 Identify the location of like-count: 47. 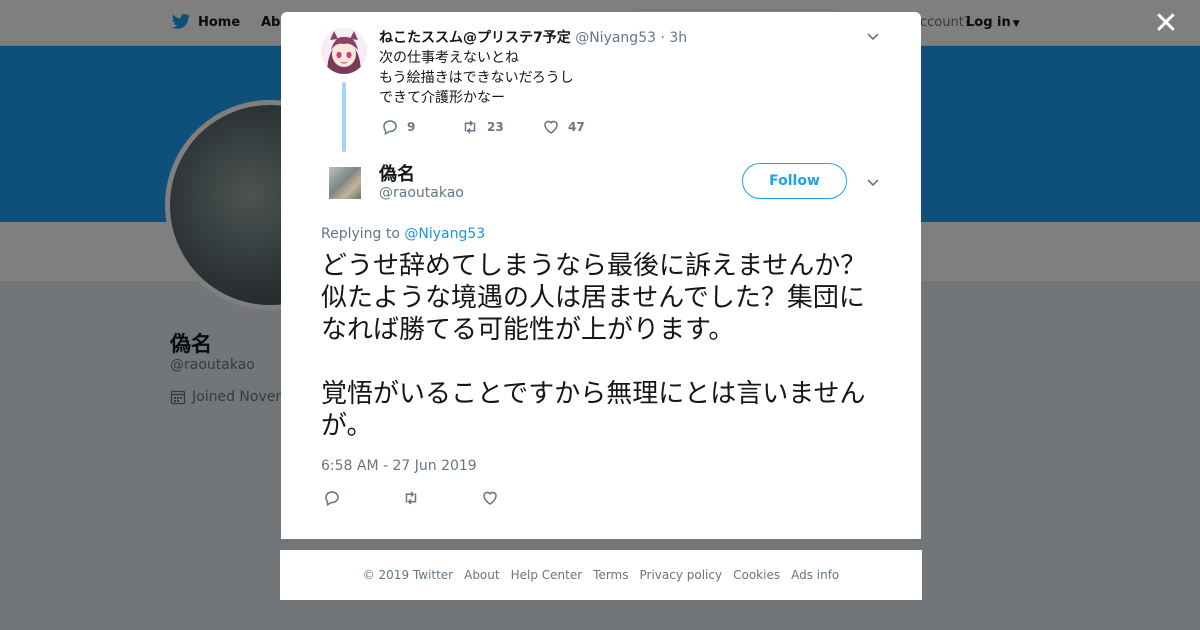
(576, 127).